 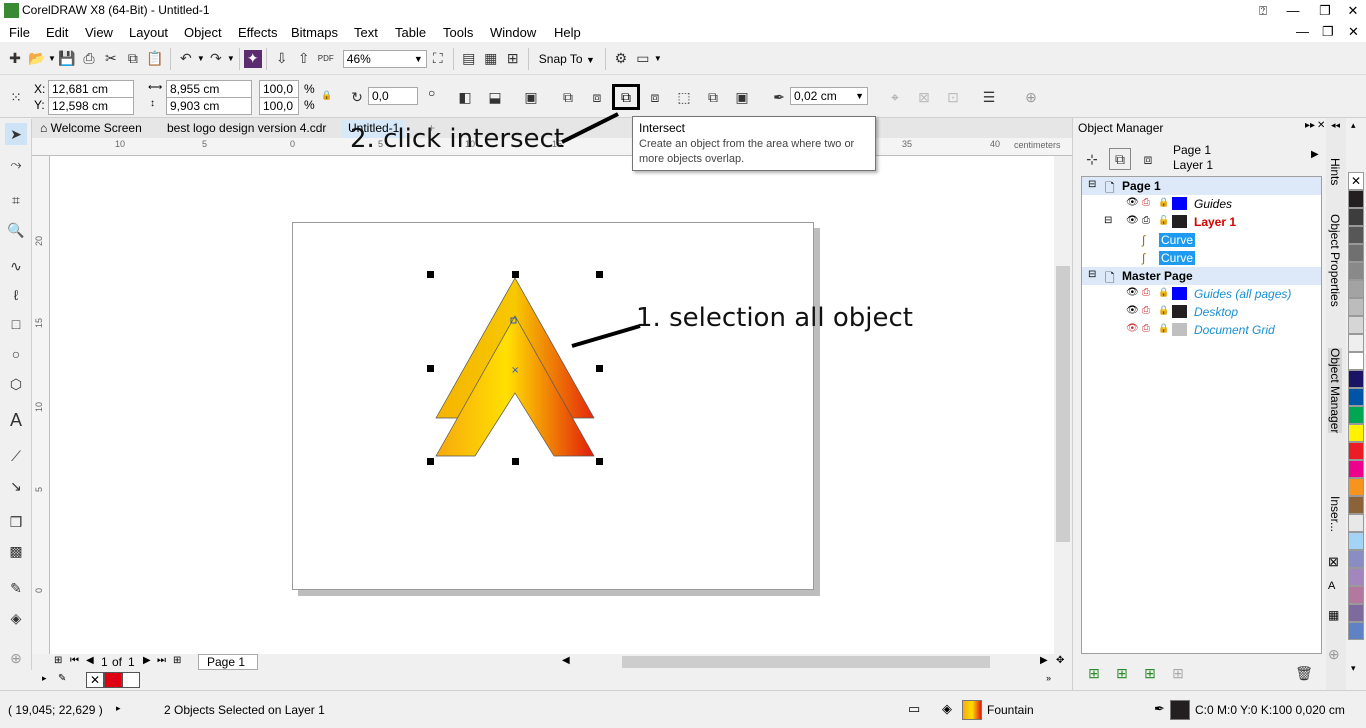 I want to click on scroll-thumb, so click(x=1063, y=404).